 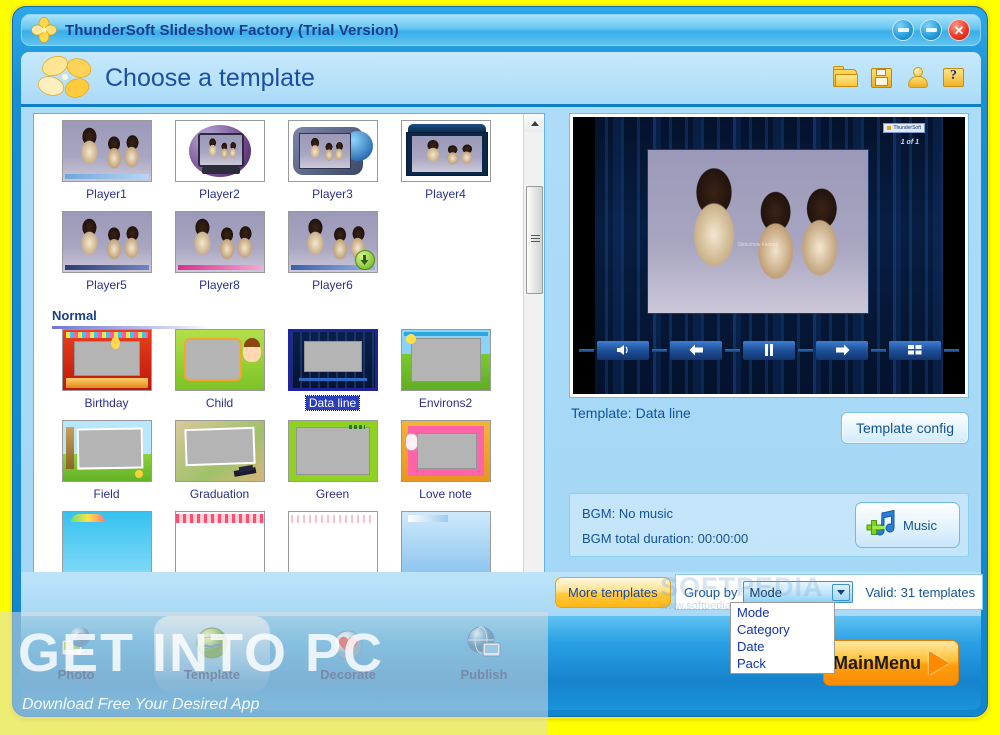 What do you see at coordinates (931, 30) in the screenshot?
I see `maximize-button` at bounding box center [931, 30].